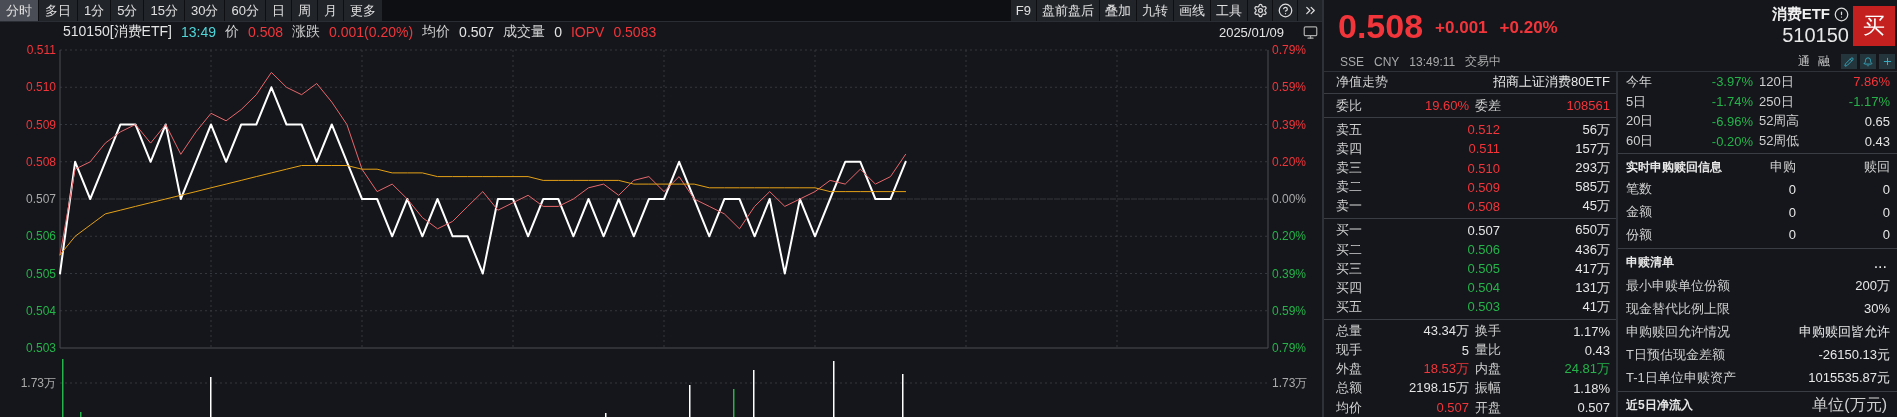 The width and height of the screenshot is (1897, 417). What do you see at coordinates (635, 32) in the screenshot?
I see `quote-value: 0.5083` at bounding box center [635, 32].